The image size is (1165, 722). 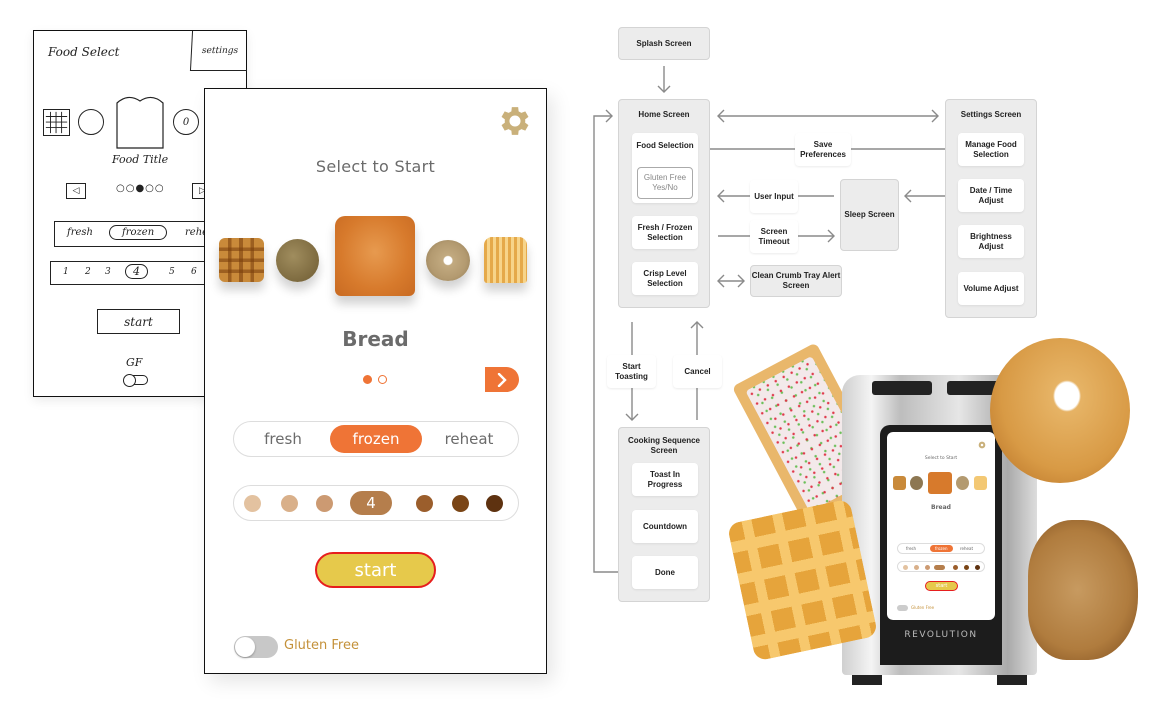 What do you see at coordinates (902, 388) in the screenshot?
I see `toaster-slot` at bounding box center [902, 388].